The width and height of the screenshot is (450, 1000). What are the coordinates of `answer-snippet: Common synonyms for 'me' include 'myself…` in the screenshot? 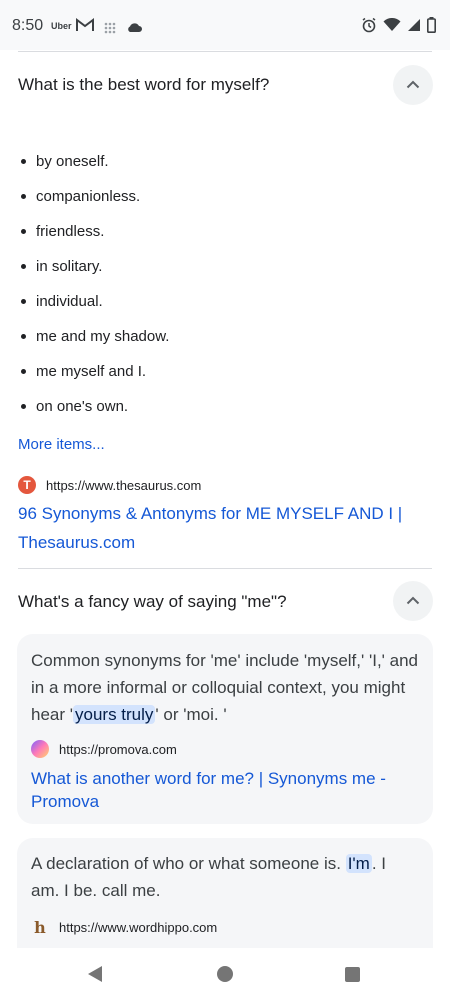 It's located at (224, 687).